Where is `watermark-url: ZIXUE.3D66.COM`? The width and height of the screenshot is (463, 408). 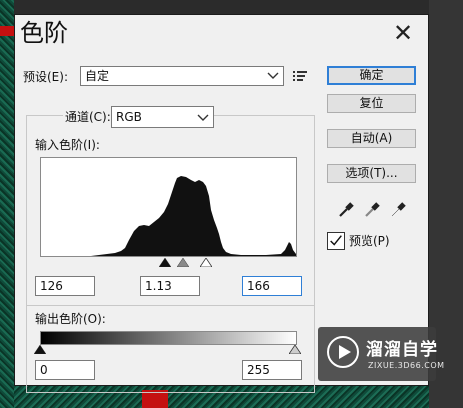 watermark-url: ZIXUE.3D66.COM is located at coordinates (406, 365).